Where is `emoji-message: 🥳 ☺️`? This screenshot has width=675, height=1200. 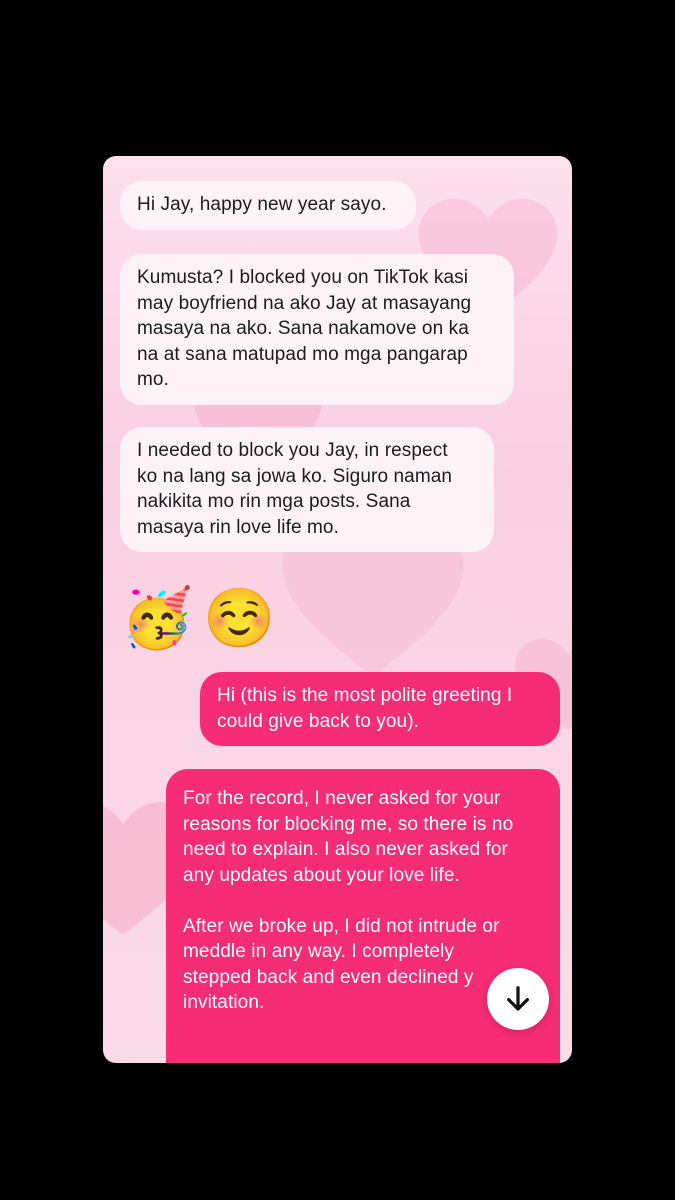 emoji-message: 🥳 ☺️ is located at coordinates (198, 619).